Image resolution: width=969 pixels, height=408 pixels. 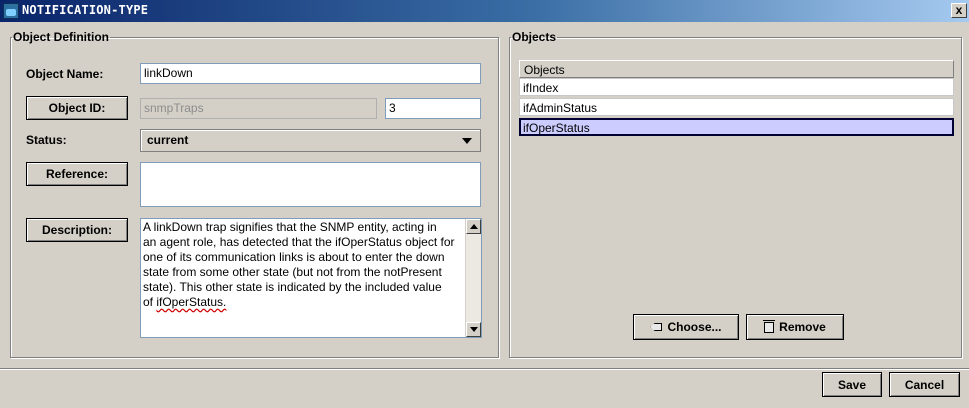 I want to click on footer-divider, so click(x=484, y=368).